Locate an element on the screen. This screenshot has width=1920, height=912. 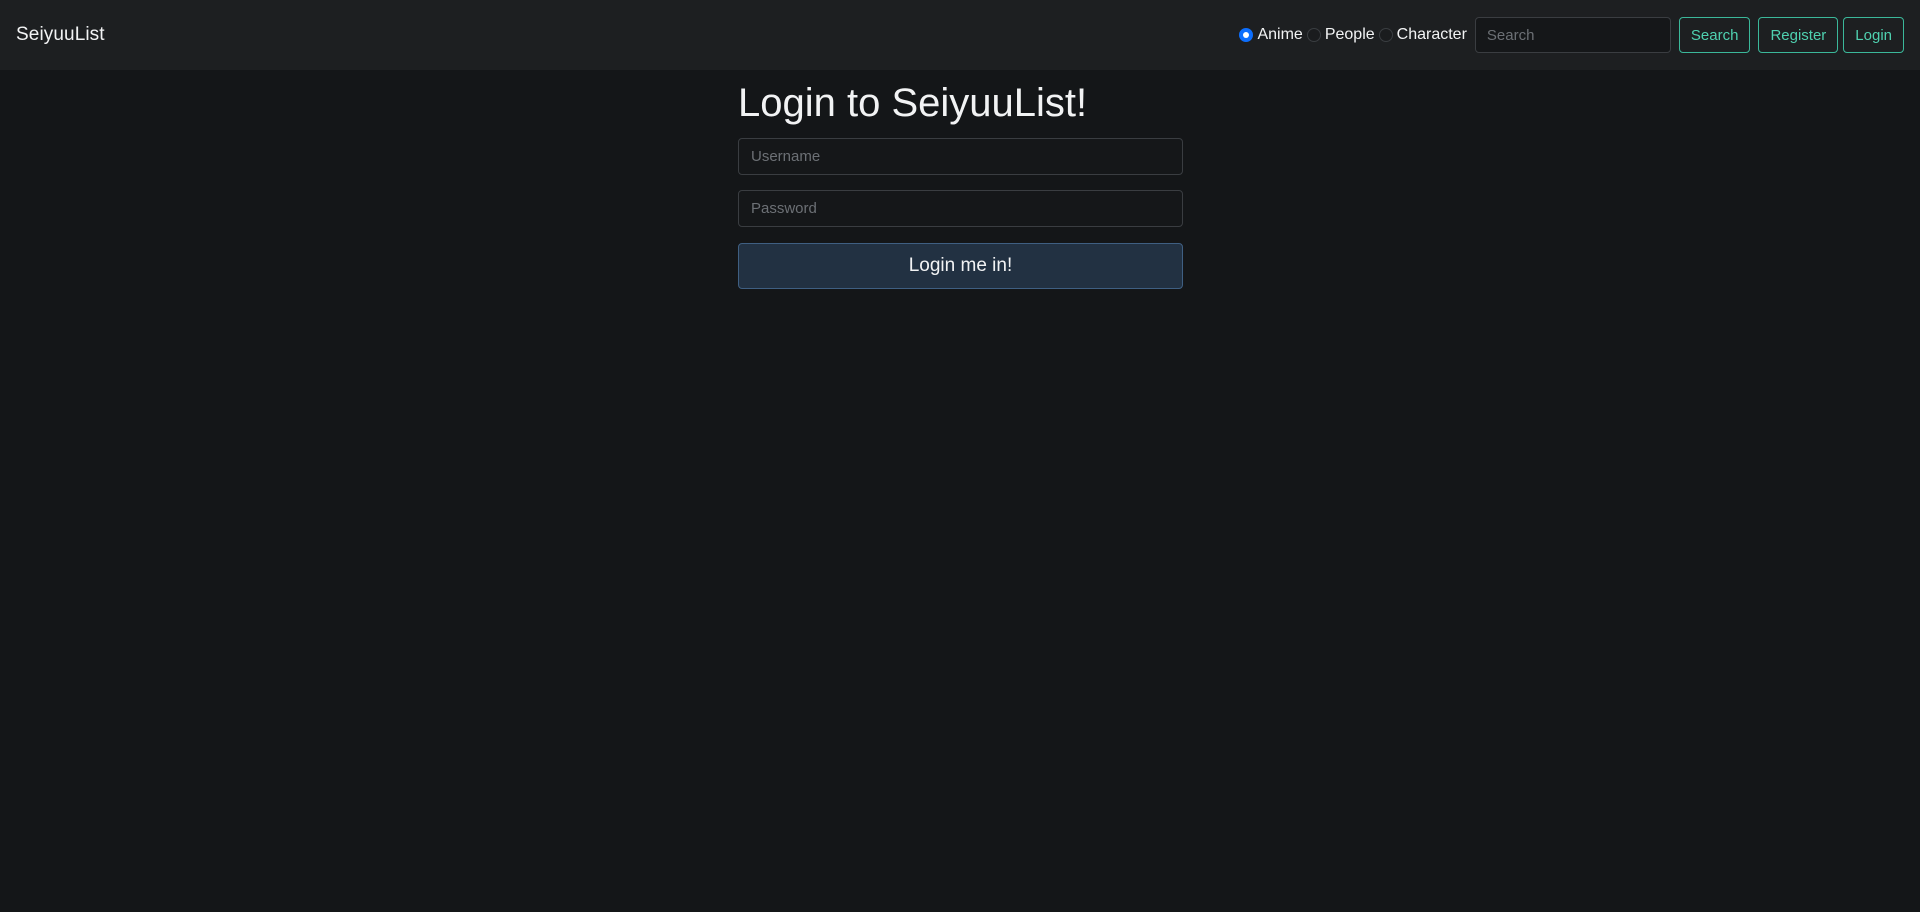
search-type-radio-group: Anime People Character is located at coordinates (1354, 35).